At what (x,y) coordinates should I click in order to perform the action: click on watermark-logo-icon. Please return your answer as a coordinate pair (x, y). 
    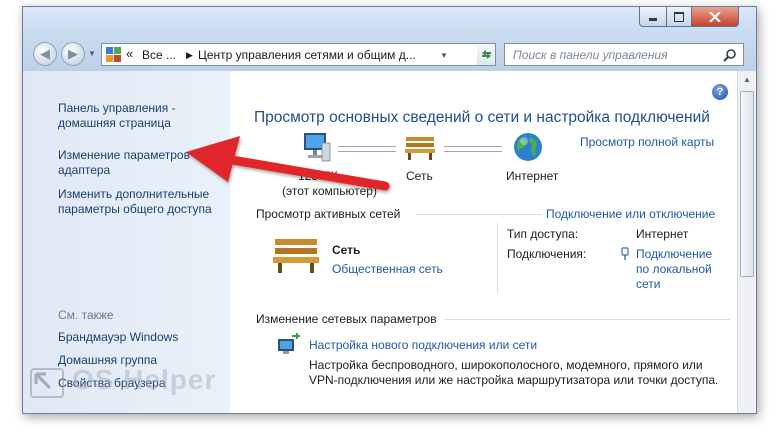
    Looking at the image, I should click on (47, 383).